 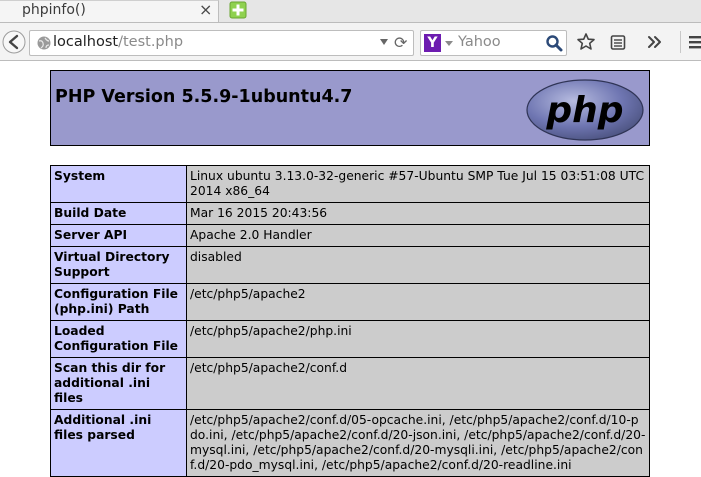 I want to click on tab-strip: phpinfo() ×, so click(x=350, y=11).